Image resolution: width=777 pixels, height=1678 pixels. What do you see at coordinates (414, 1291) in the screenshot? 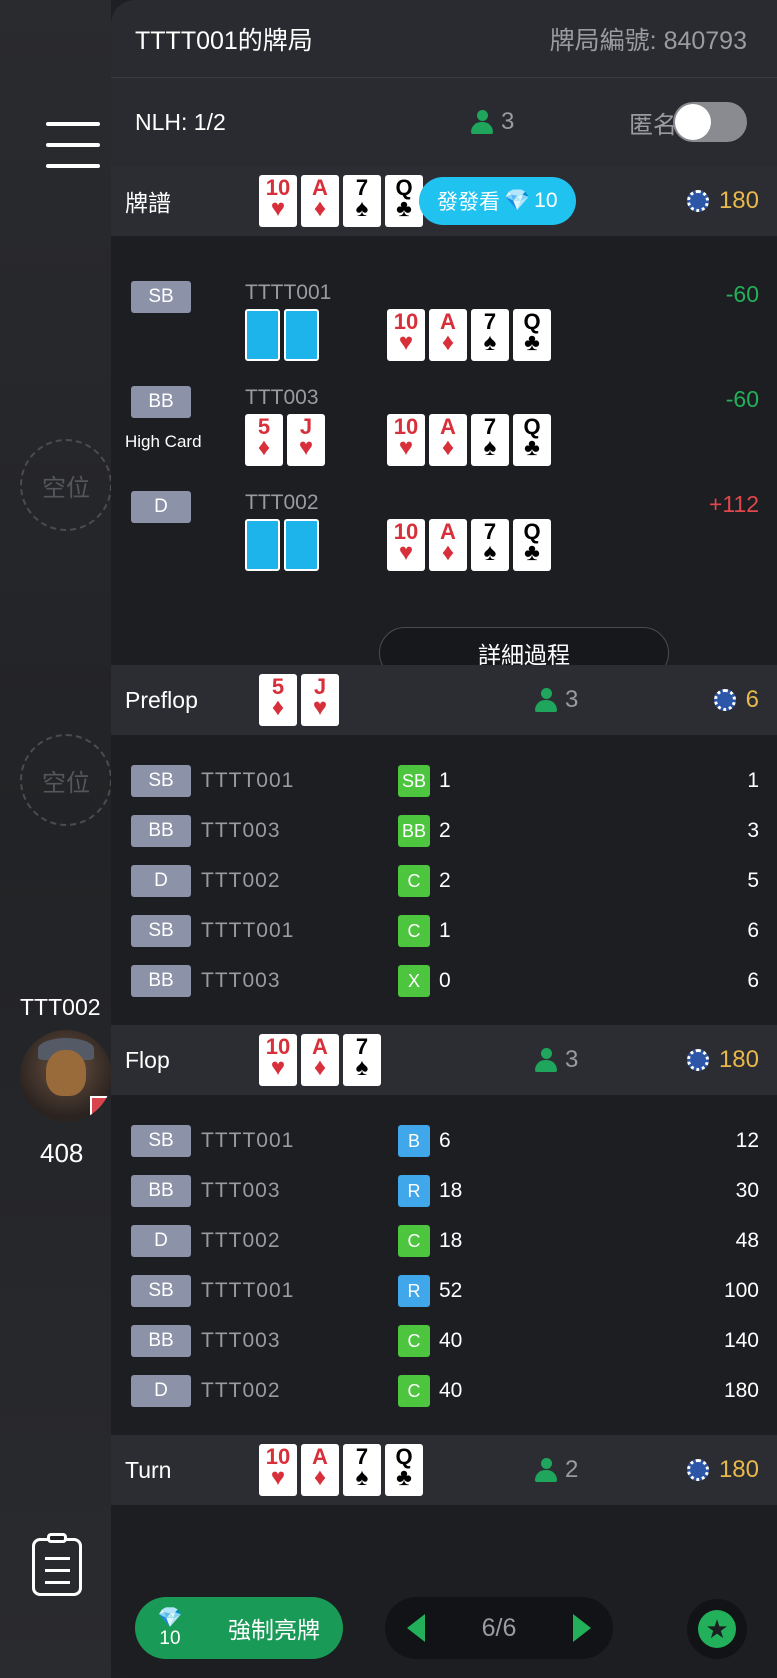
I see `action-badge: R` at bounding box center [414, 1291].